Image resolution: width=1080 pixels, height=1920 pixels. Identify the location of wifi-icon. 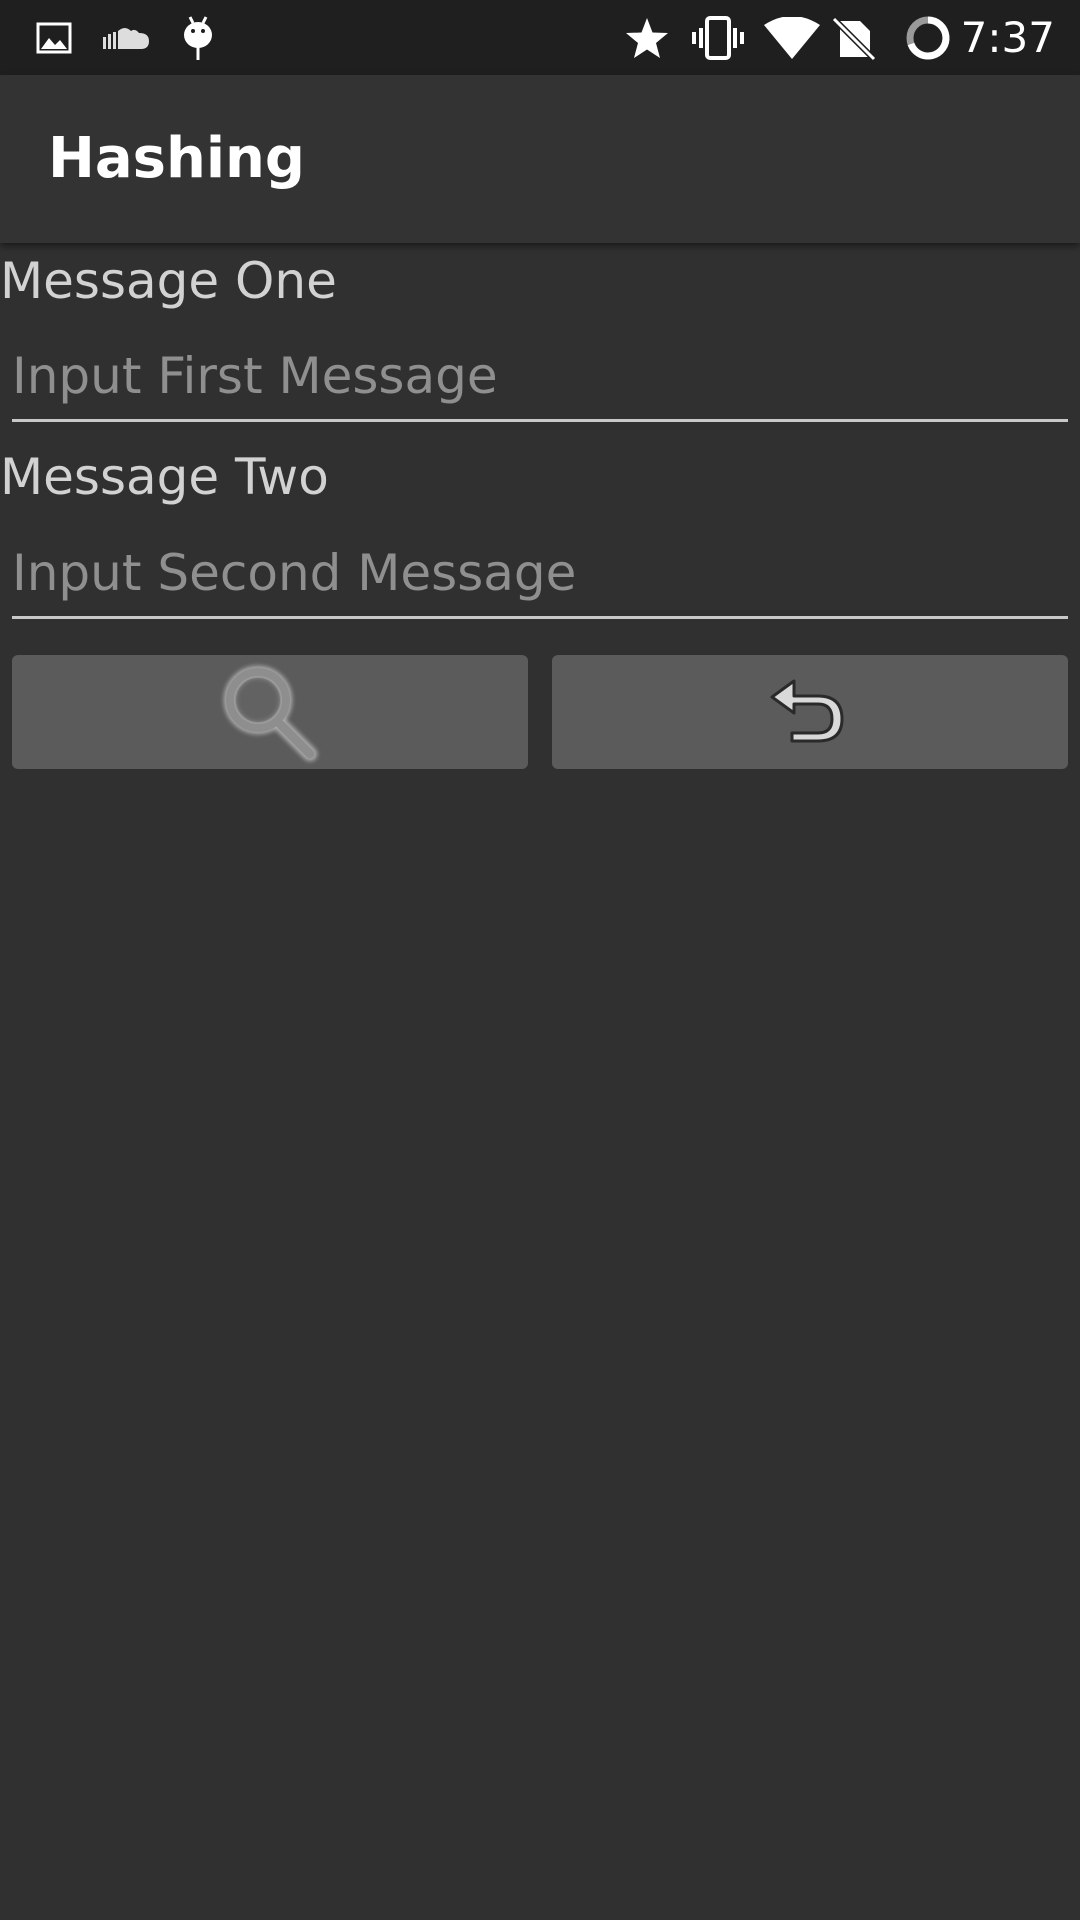
(792, 37).